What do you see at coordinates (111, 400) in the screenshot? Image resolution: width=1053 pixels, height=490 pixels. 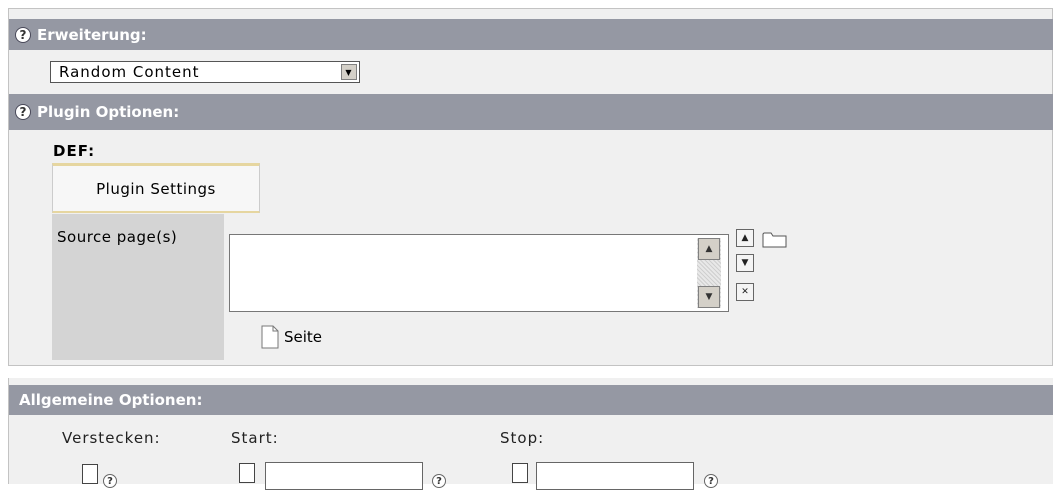 I see `general-title: Allgemeine Optionen:` at bounding box center [111, 400].